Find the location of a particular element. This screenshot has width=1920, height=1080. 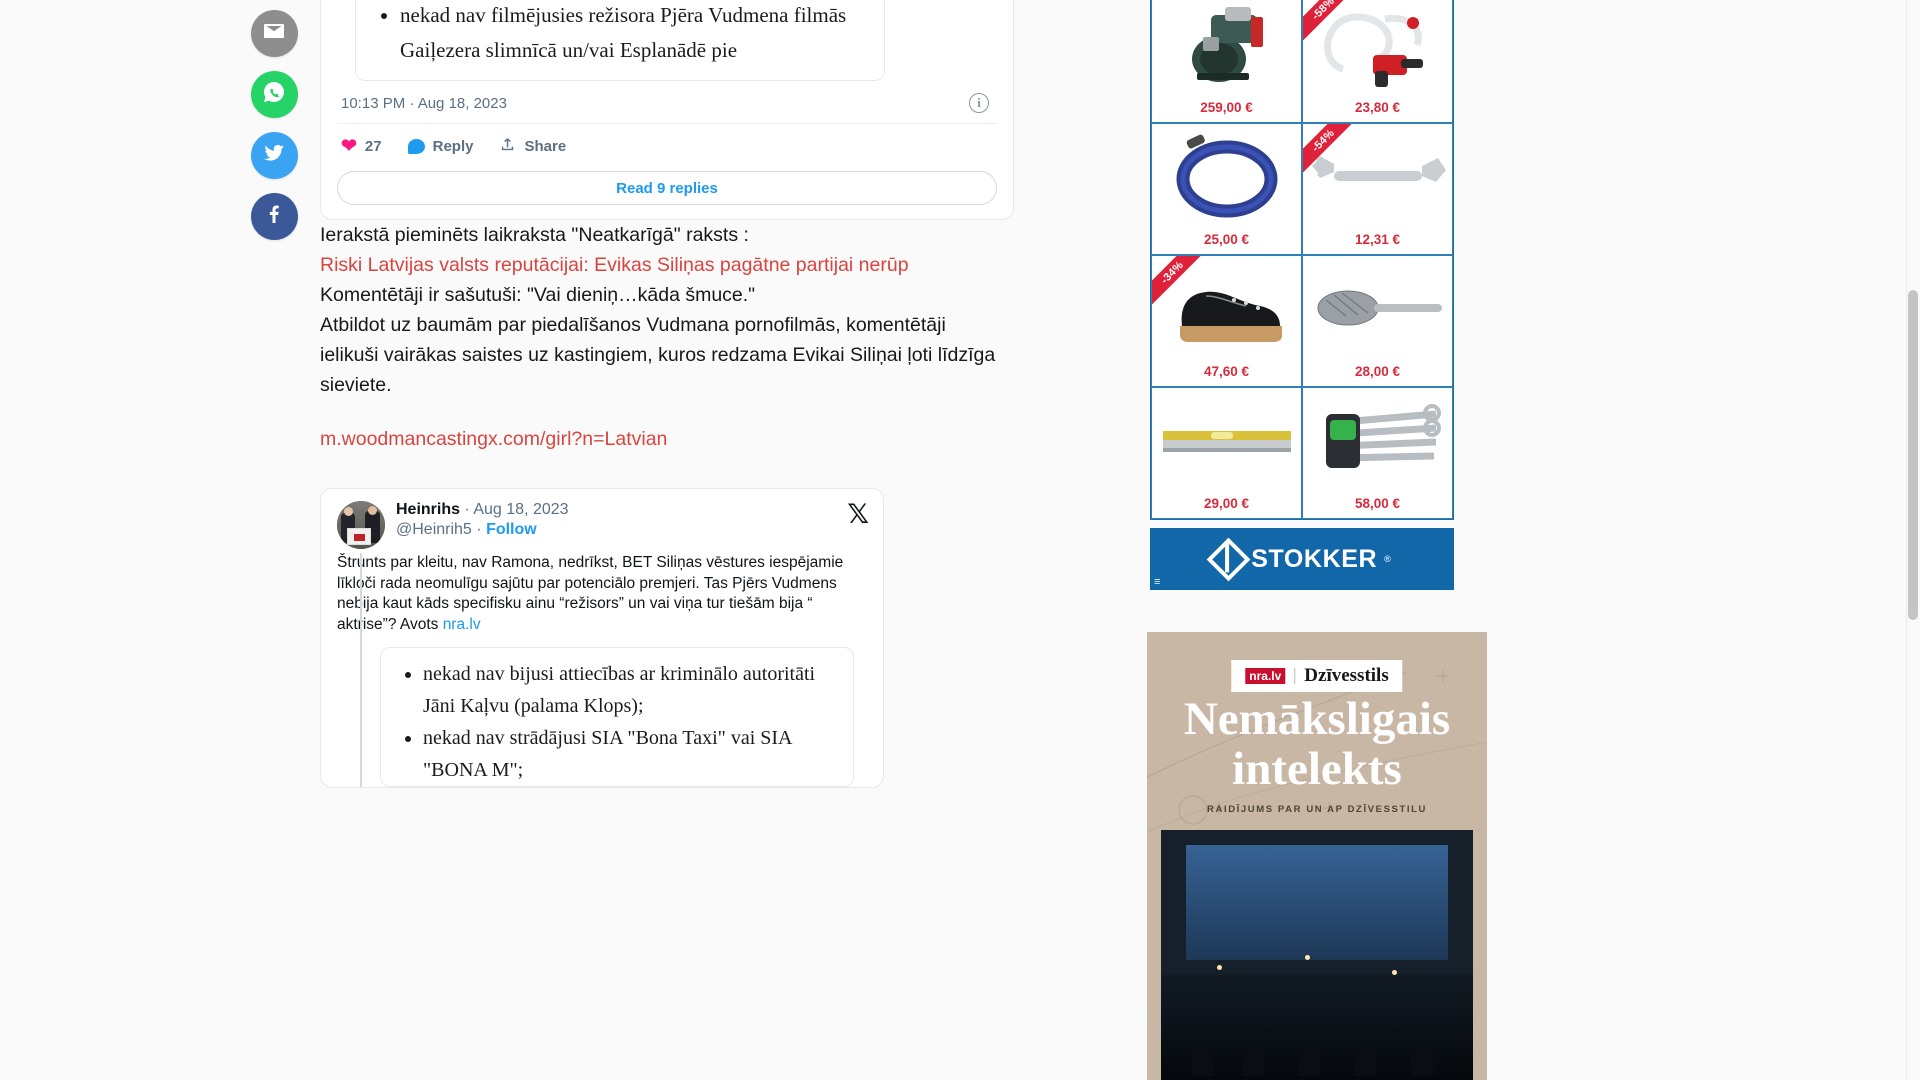

reply-button: Reply is located at coordinates (440, 146).